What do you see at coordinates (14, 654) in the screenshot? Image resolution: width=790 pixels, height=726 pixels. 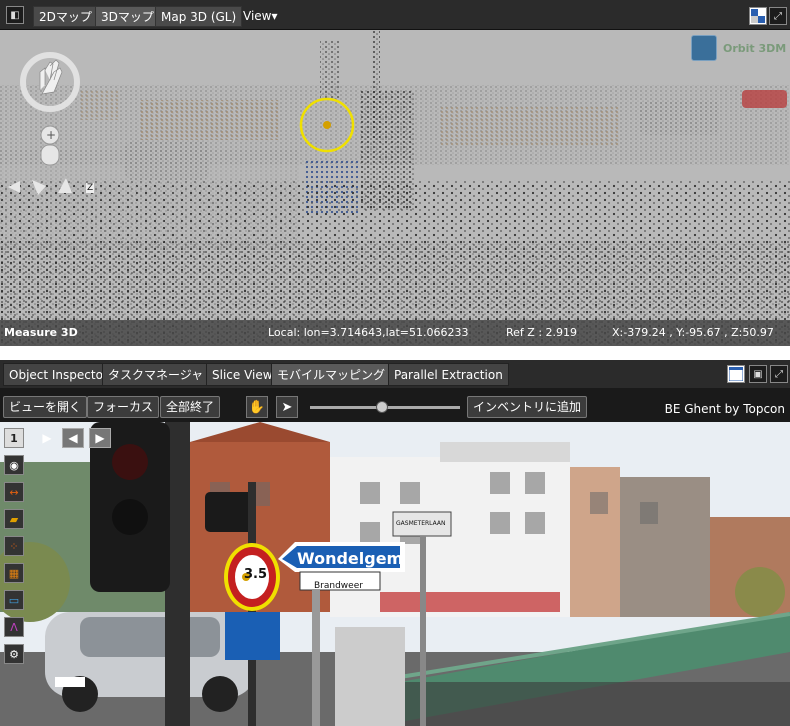 I see `settings-gear-icon: ⚙` at bounding box center [14, 654].